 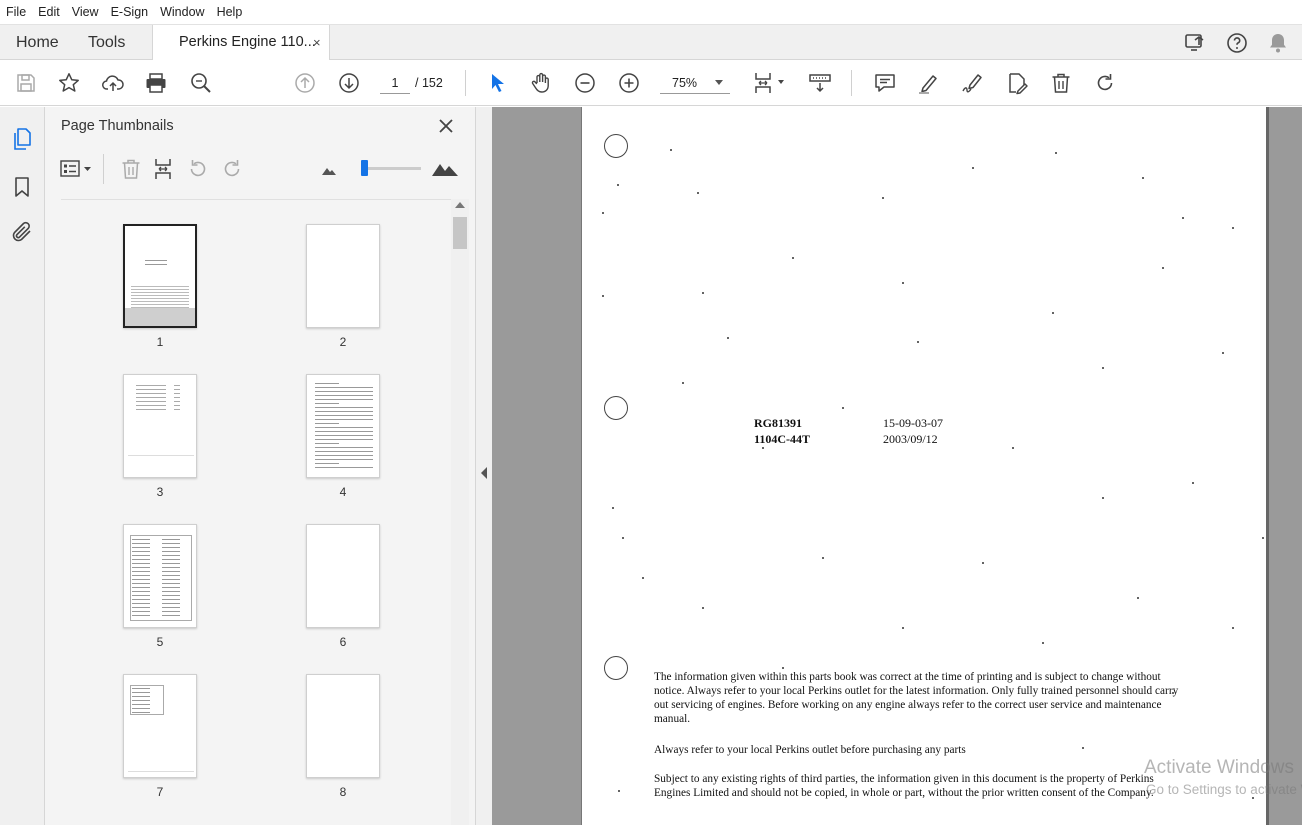 What do you see at coordinates (198, 169) in the screenshot?
I see `rotate-counterclockwise-icon` at bounding box center [198, 169].